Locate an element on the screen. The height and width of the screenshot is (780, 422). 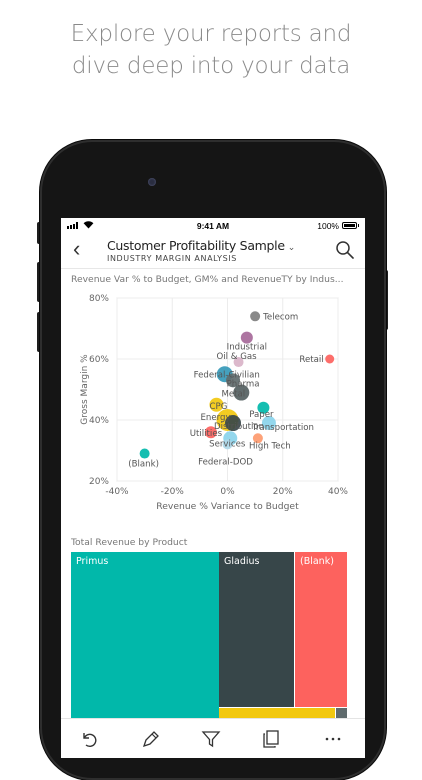
data-label: Oil & Gas is located at coordinates (236, 357).